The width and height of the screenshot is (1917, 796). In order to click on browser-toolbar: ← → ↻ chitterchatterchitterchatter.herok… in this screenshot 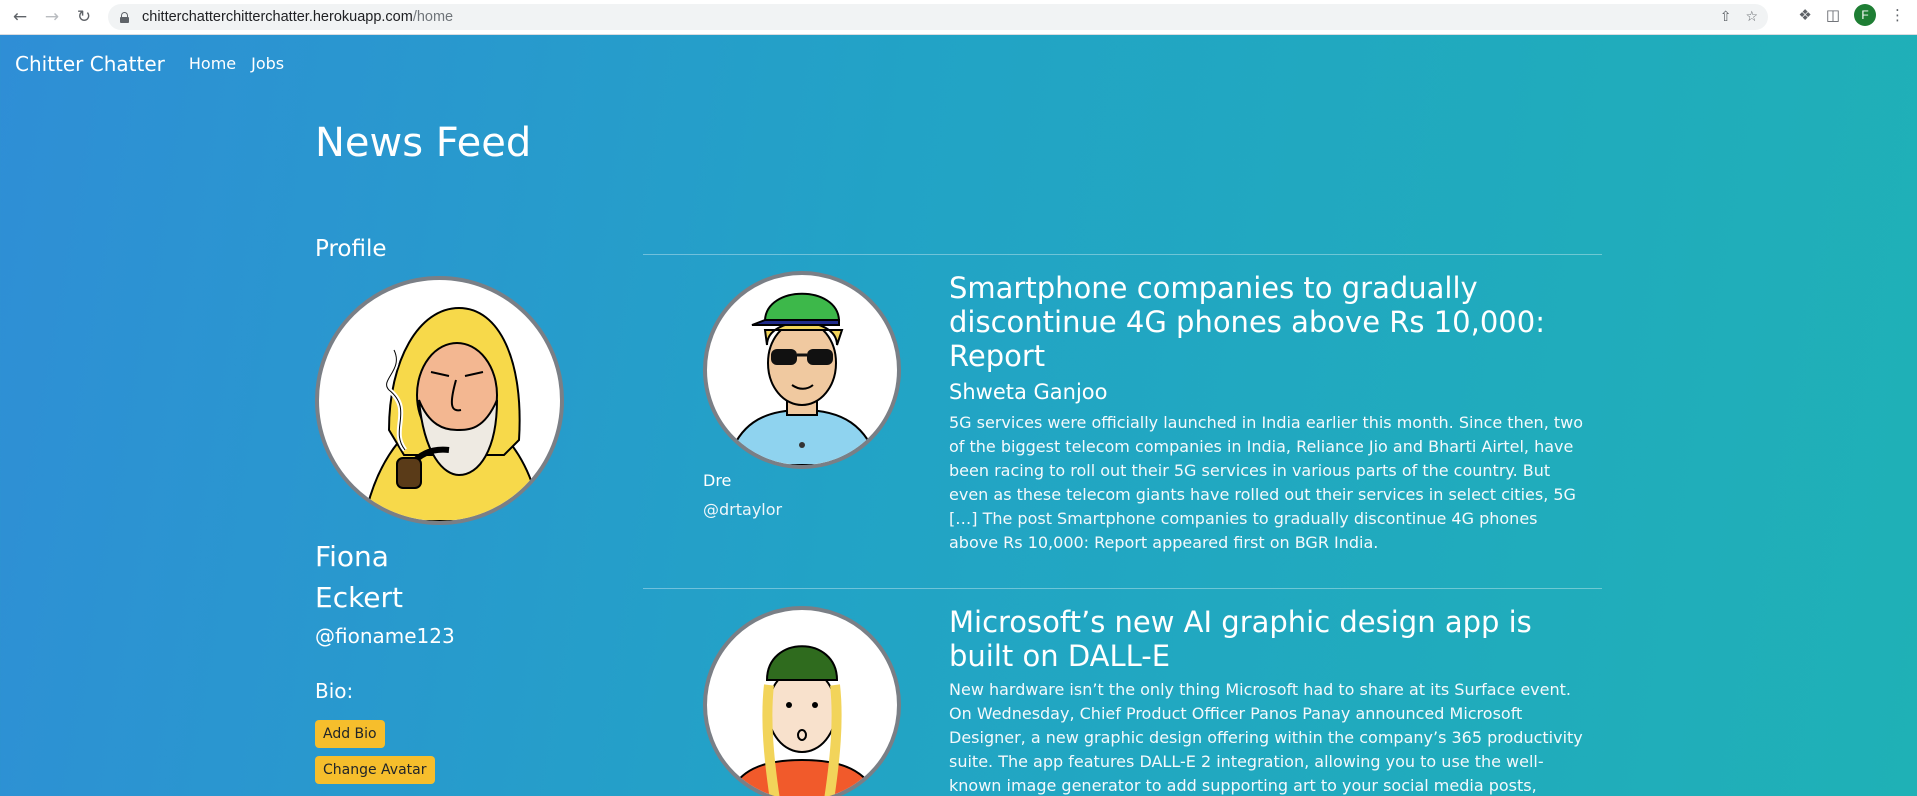, I will do `click(958, 17)`.